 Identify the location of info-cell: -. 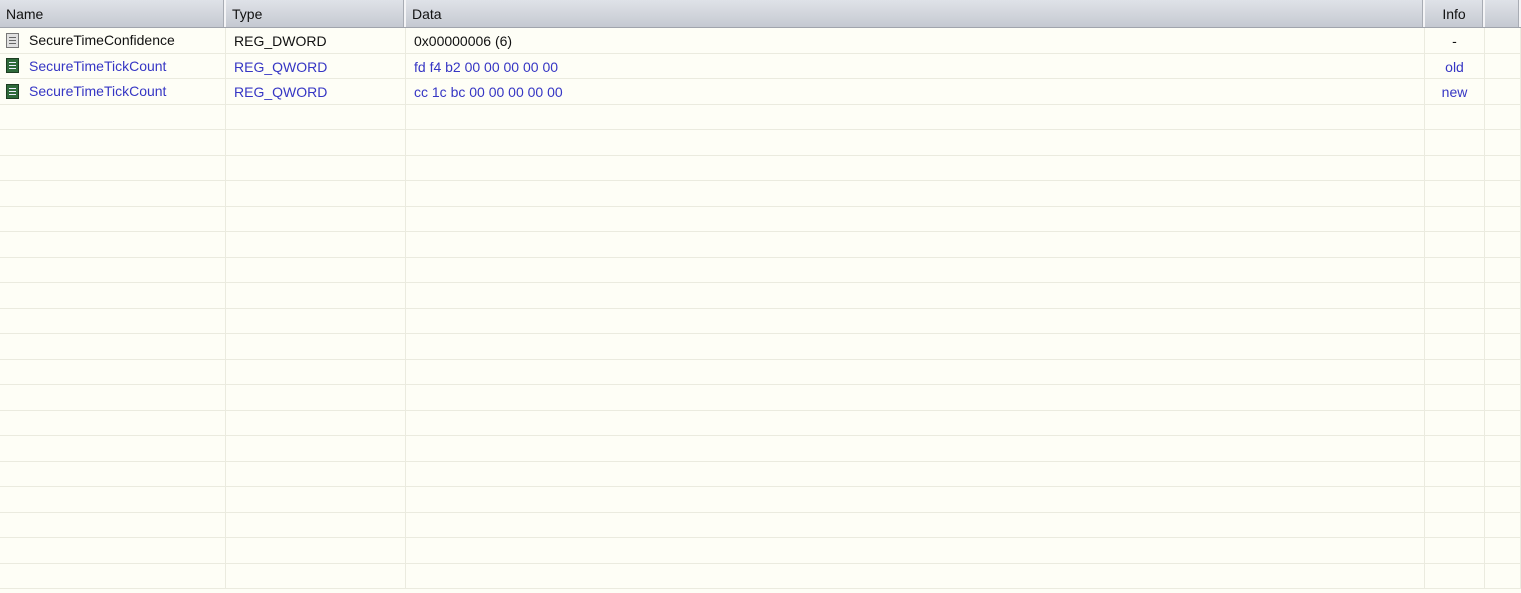
(1455, 40).